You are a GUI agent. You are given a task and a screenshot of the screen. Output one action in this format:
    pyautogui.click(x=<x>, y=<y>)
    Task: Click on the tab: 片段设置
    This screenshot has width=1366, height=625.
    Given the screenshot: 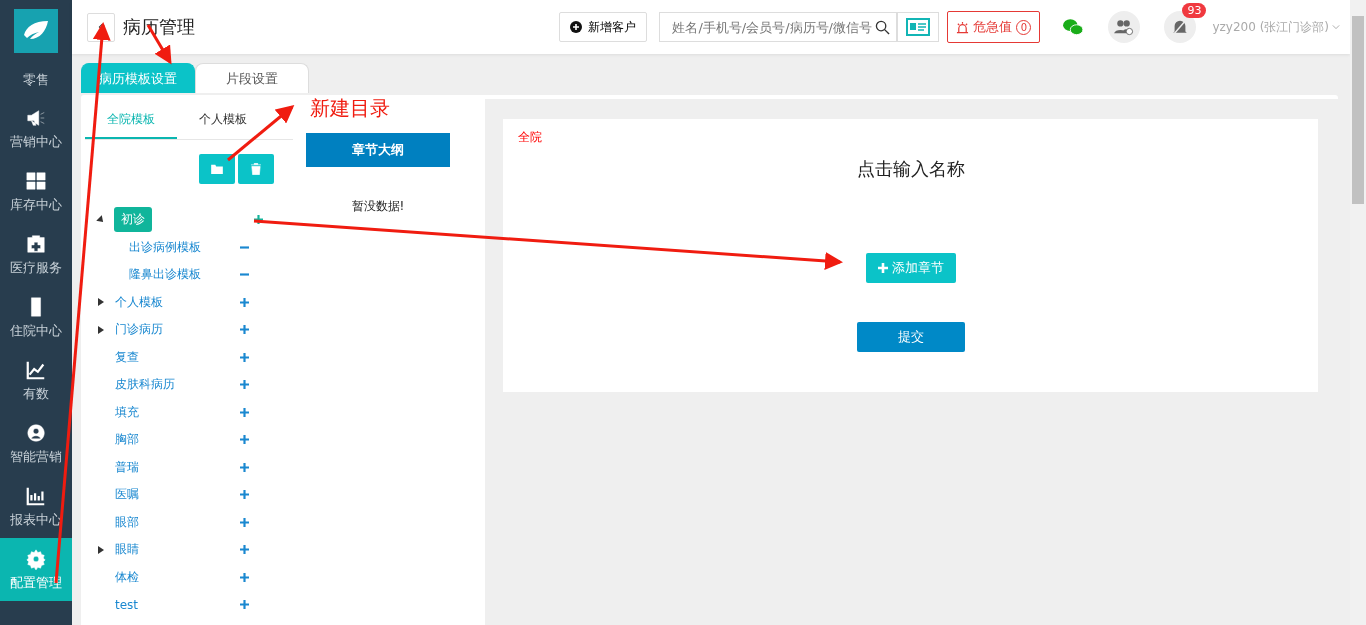 What is the action you would take?
    pyautogui.click(x=252, y=78)
    